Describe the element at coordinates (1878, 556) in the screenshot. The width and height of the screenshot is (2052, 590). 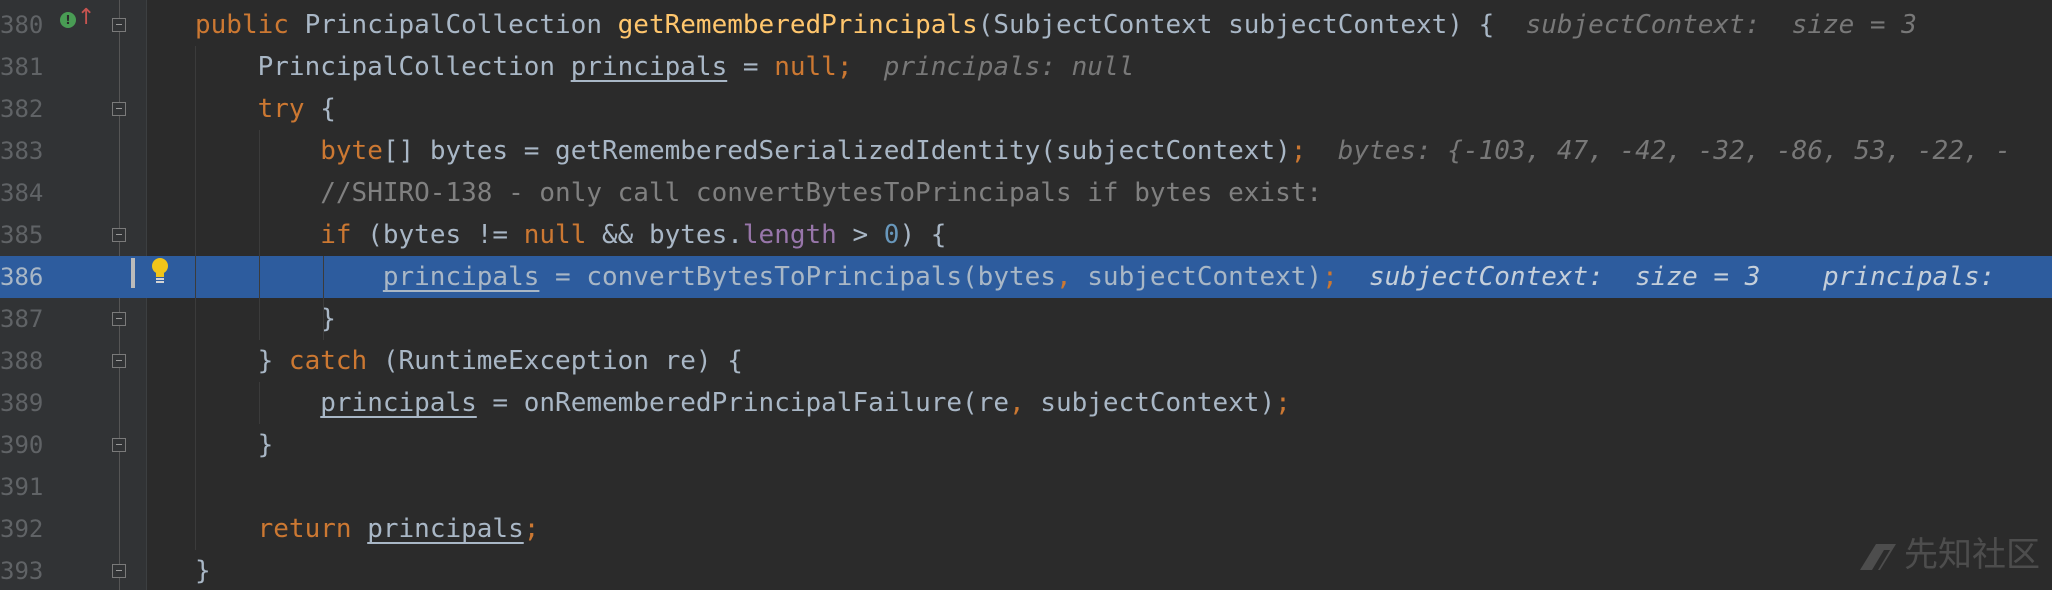
I see `xianzhi-logo-icon` at that location.